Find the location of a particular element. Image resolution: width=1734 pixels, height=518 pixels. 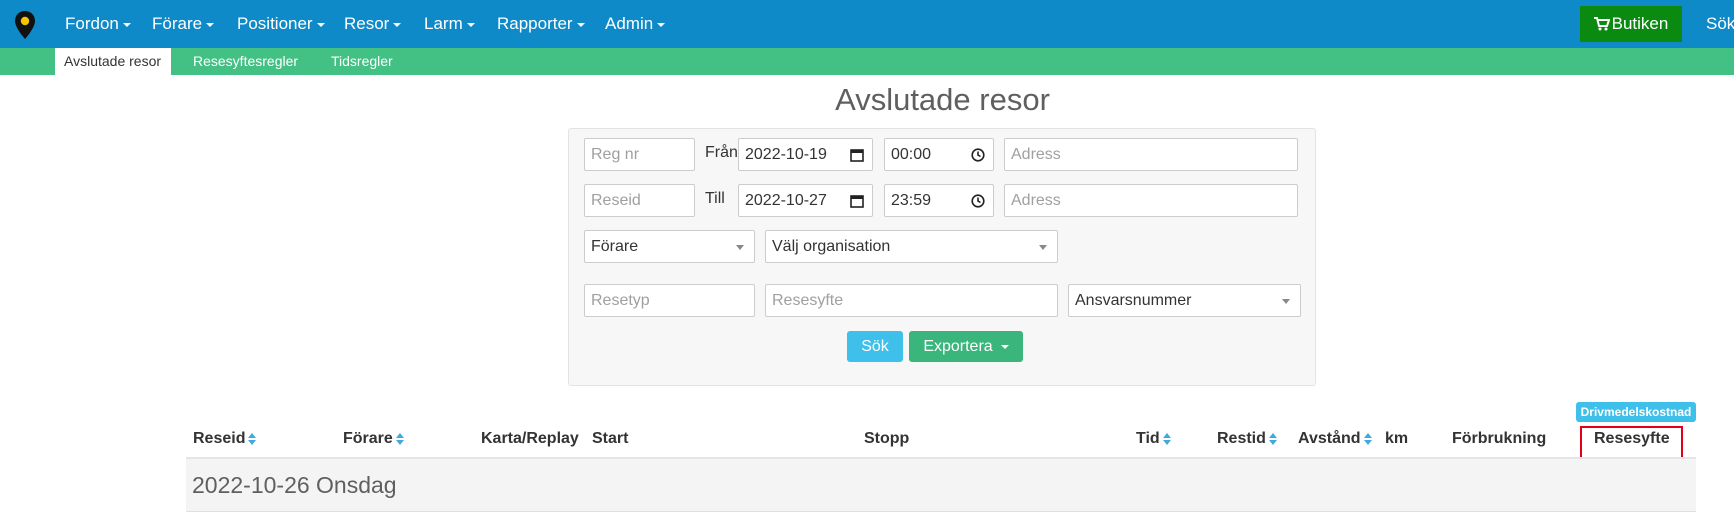

column-header-forbrukning: Förbrukning is located at coordinates (1499, 438).